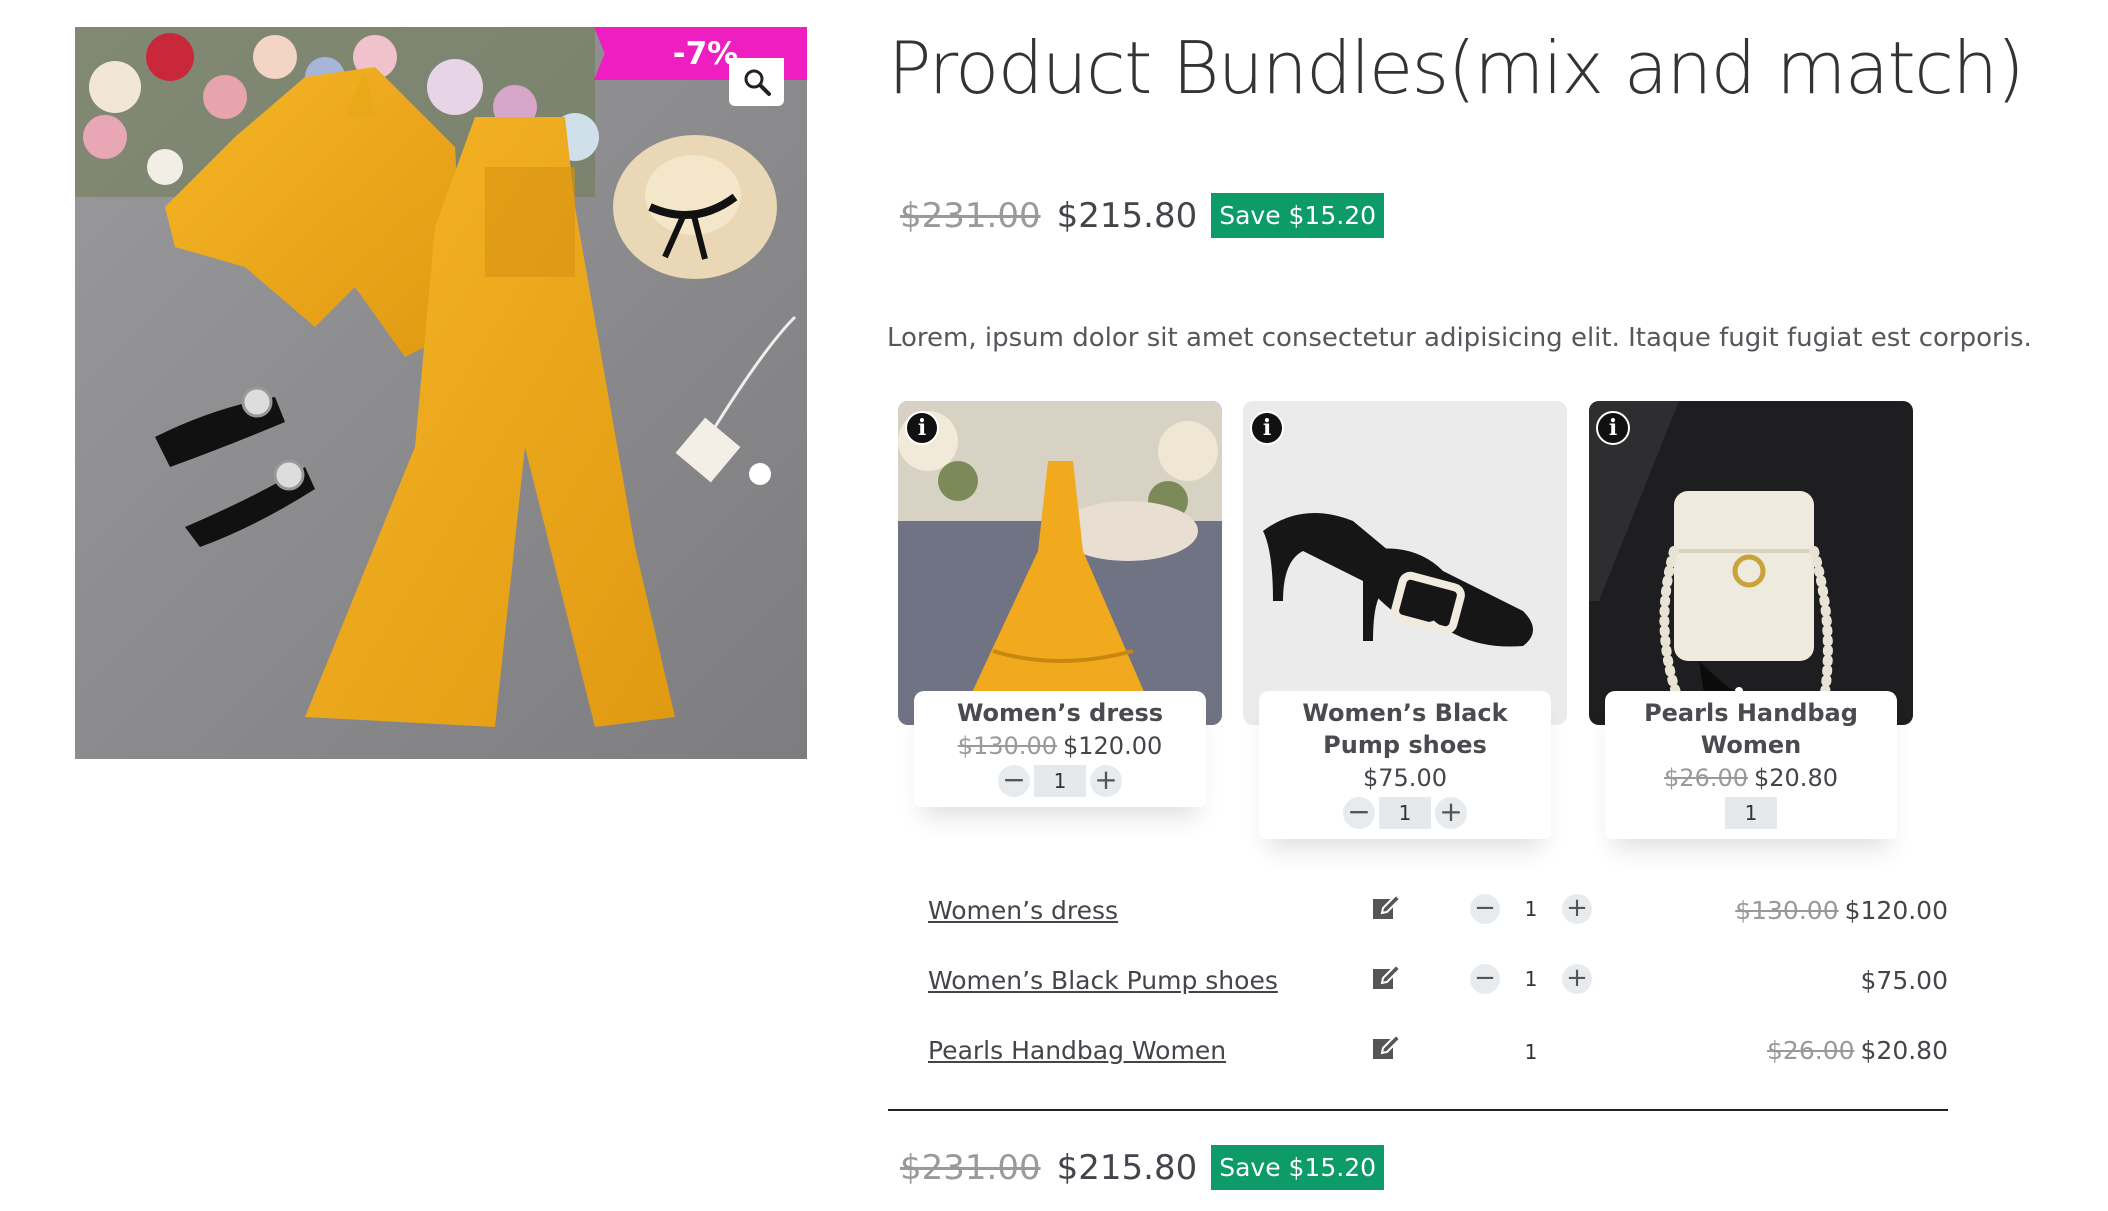 This screenshot has width=2108, height=1211. I want to click on bundle-item-link: Women’s dress, so click(1023, 910).